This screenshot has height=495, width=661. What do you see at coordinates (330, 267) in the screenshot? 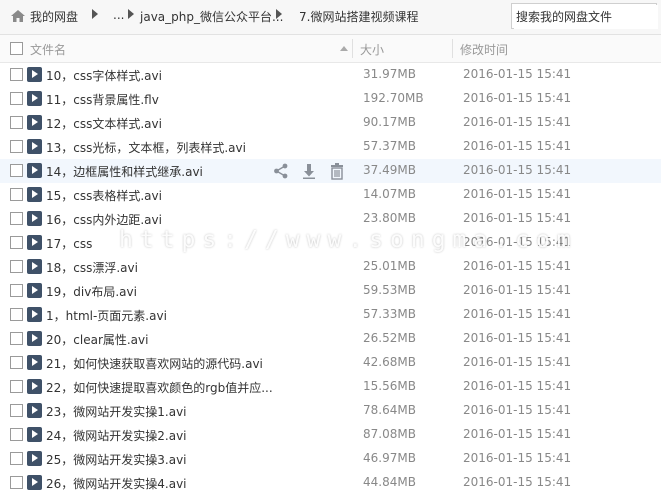
I see `file-row: 18，css漂浮.avi 25.01MB 2016-01-15 15:41` at bounding box center [330, 267].